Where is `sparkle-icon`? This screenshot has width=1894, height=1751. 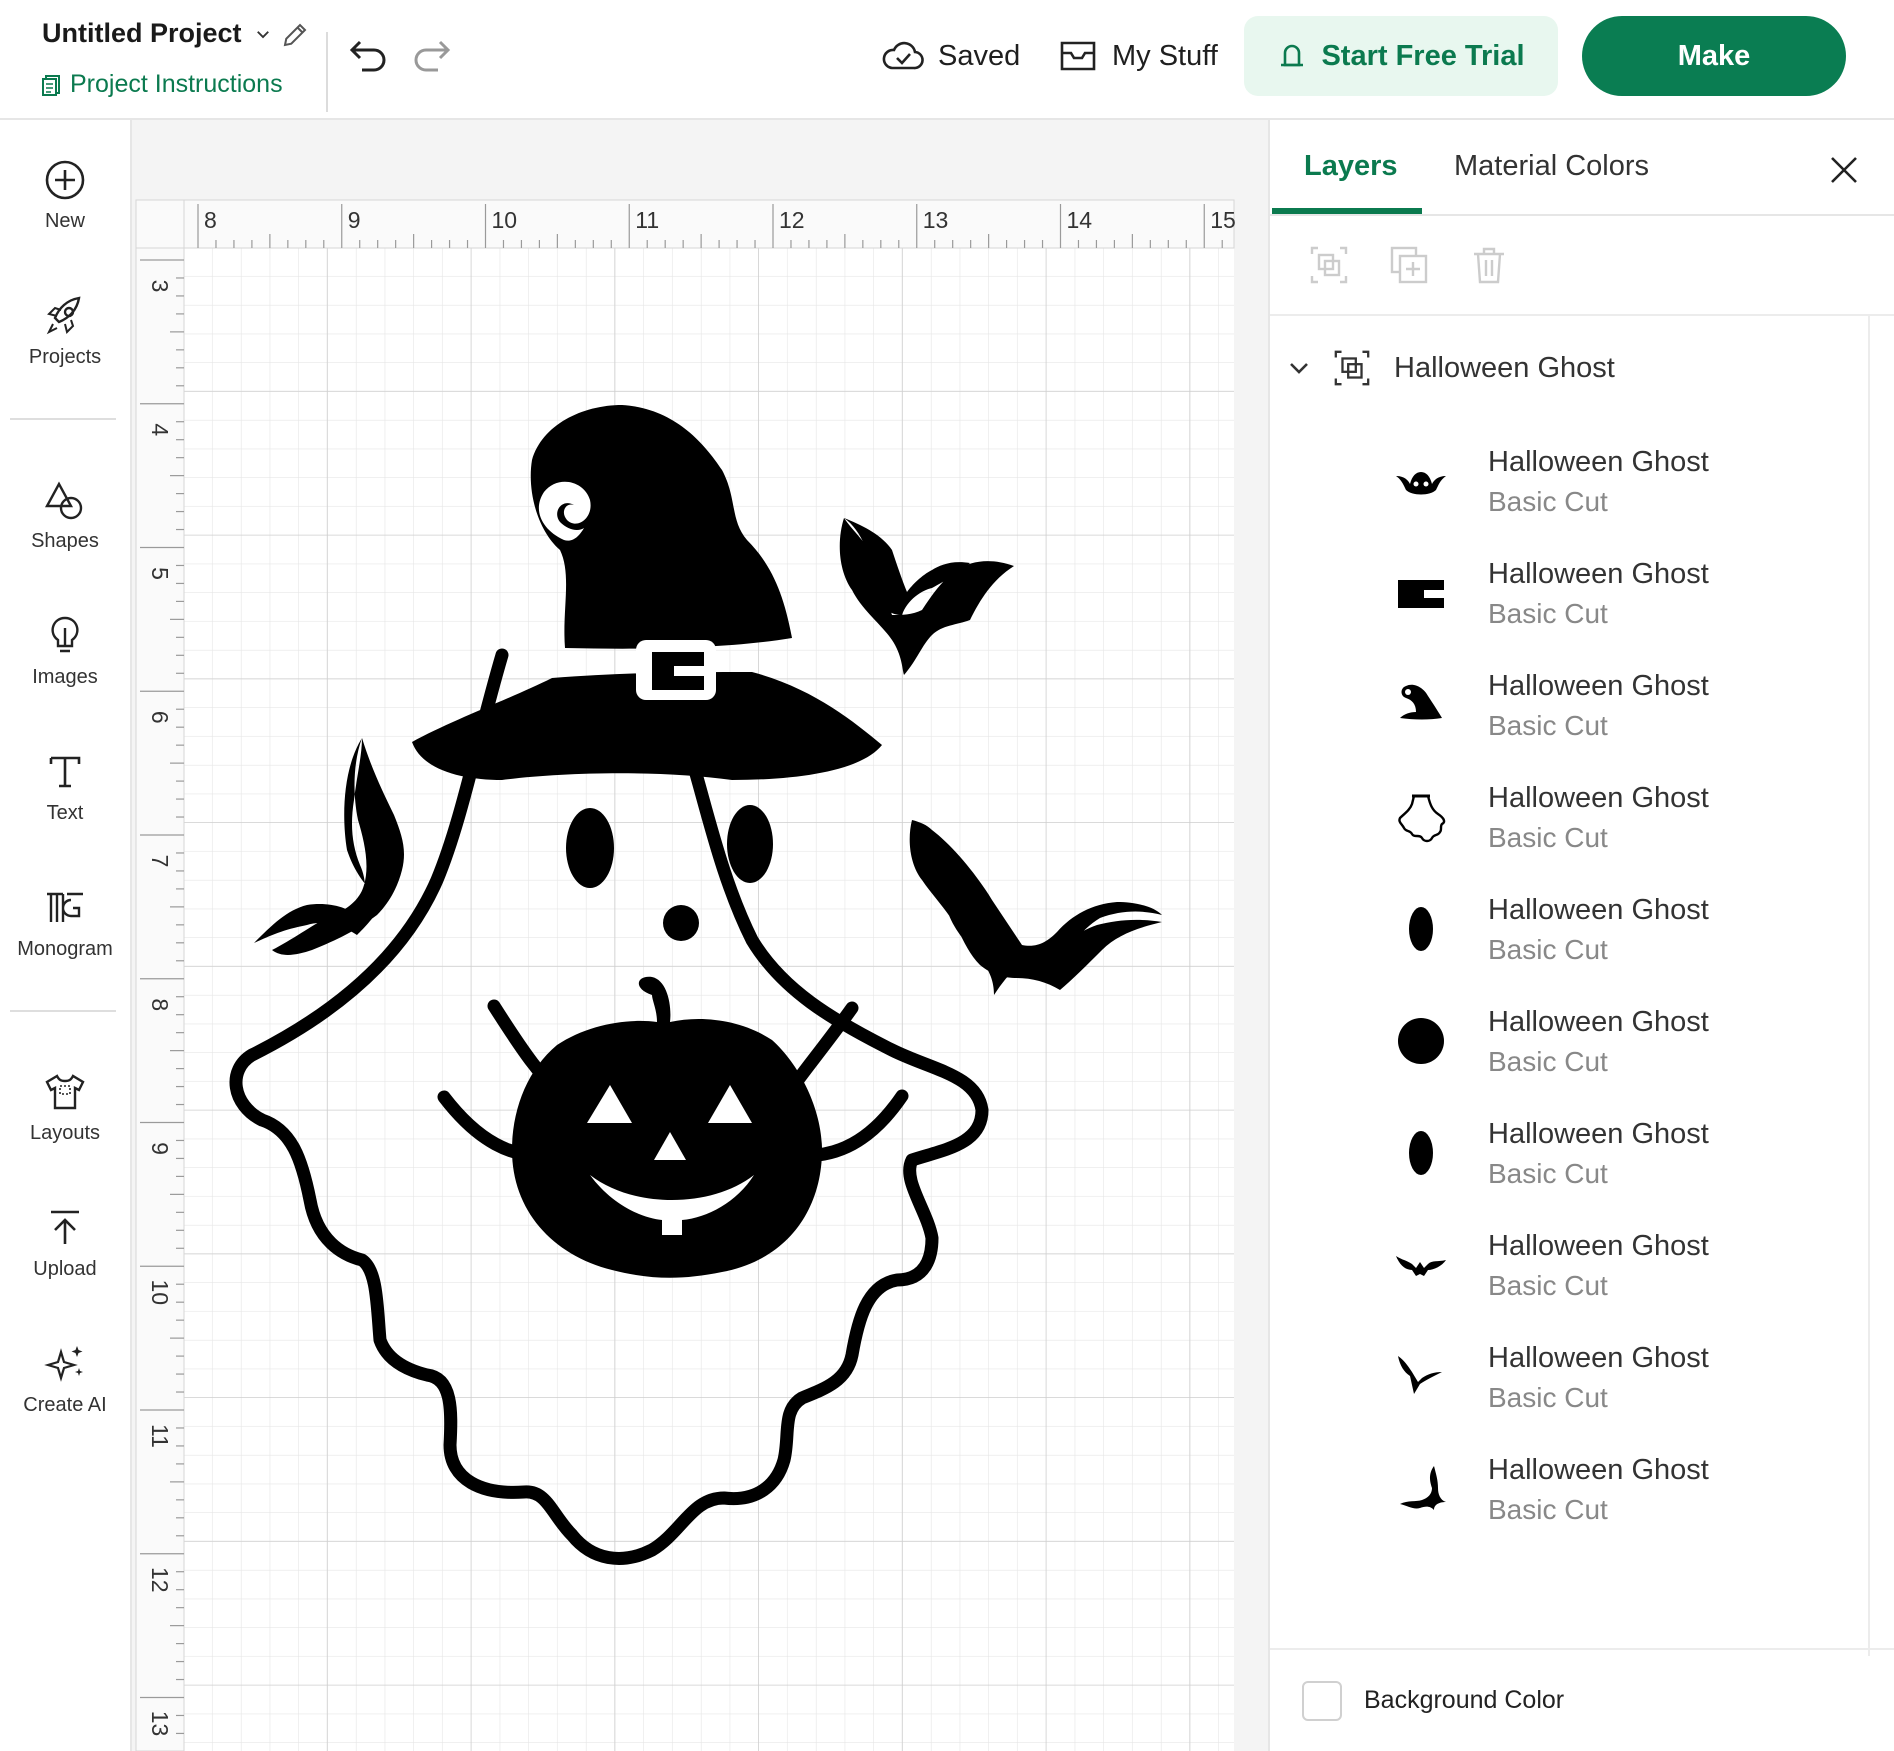
sparkle-icon is located at coordinates (63, 1364).